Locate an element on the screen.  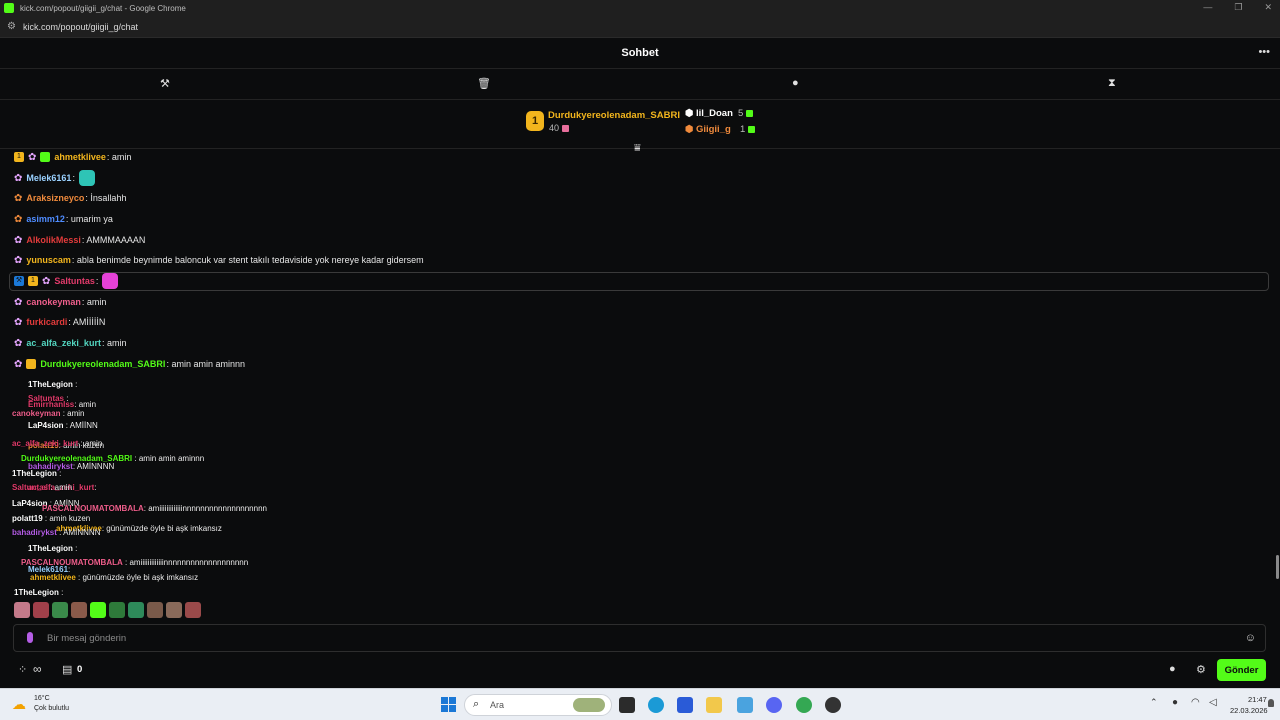
restore-icon: ❐ is located at coordinates (1238, 7).